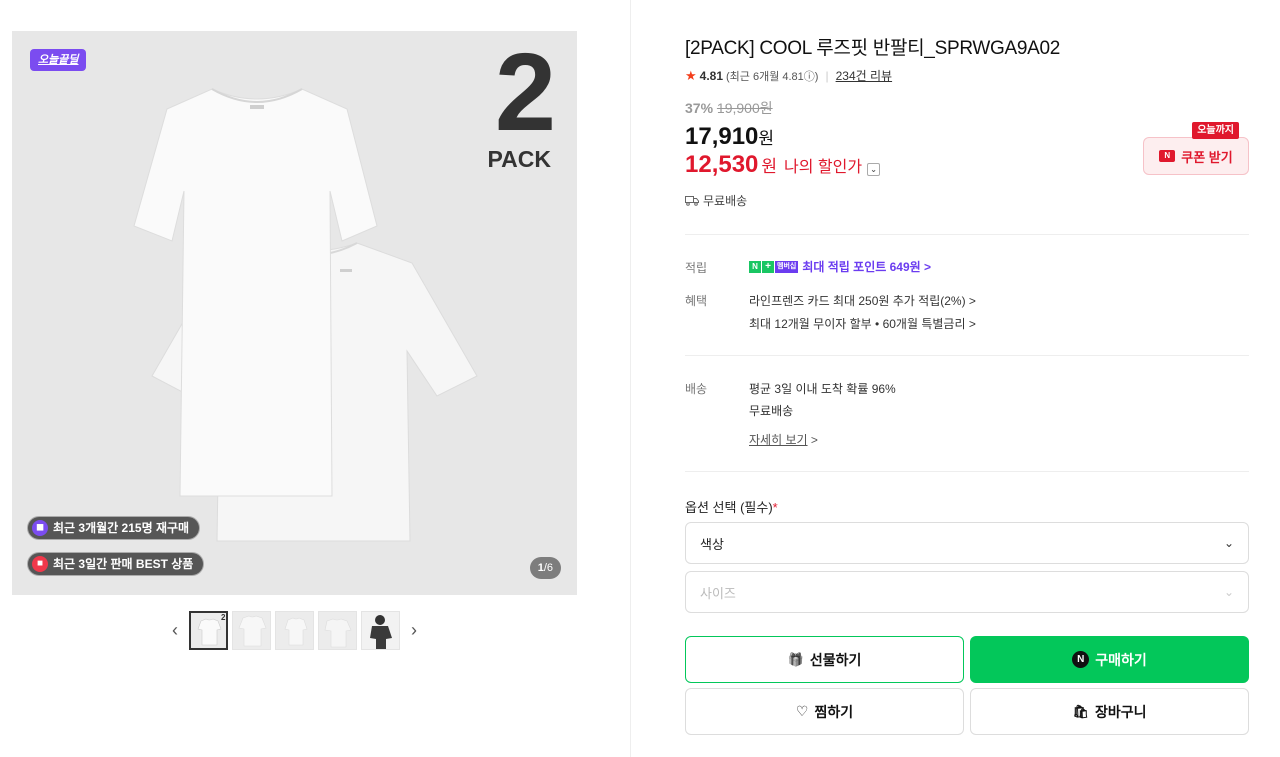 Image resolution: width=1280 pixels, height=757 pixels. I want to click on discount-rate: 37%, so click(699, 108).